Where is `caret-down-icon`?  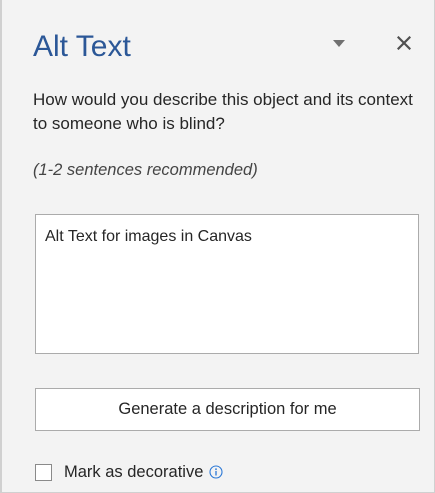
caret-down-icon is located at coordinates (339, 43).